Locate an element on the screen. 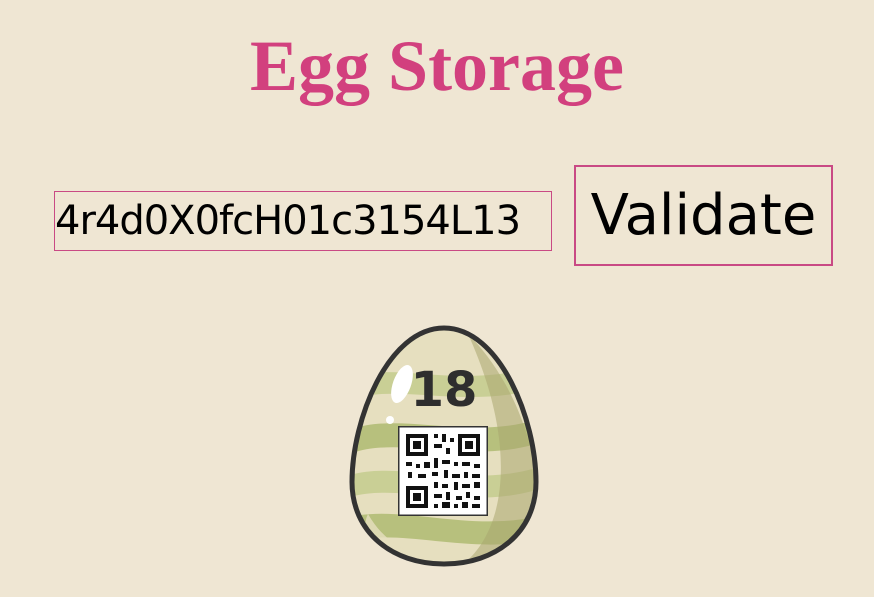 This screenshot has width=874, height=597. qr-code-icon is located at coordinates (443, 471).